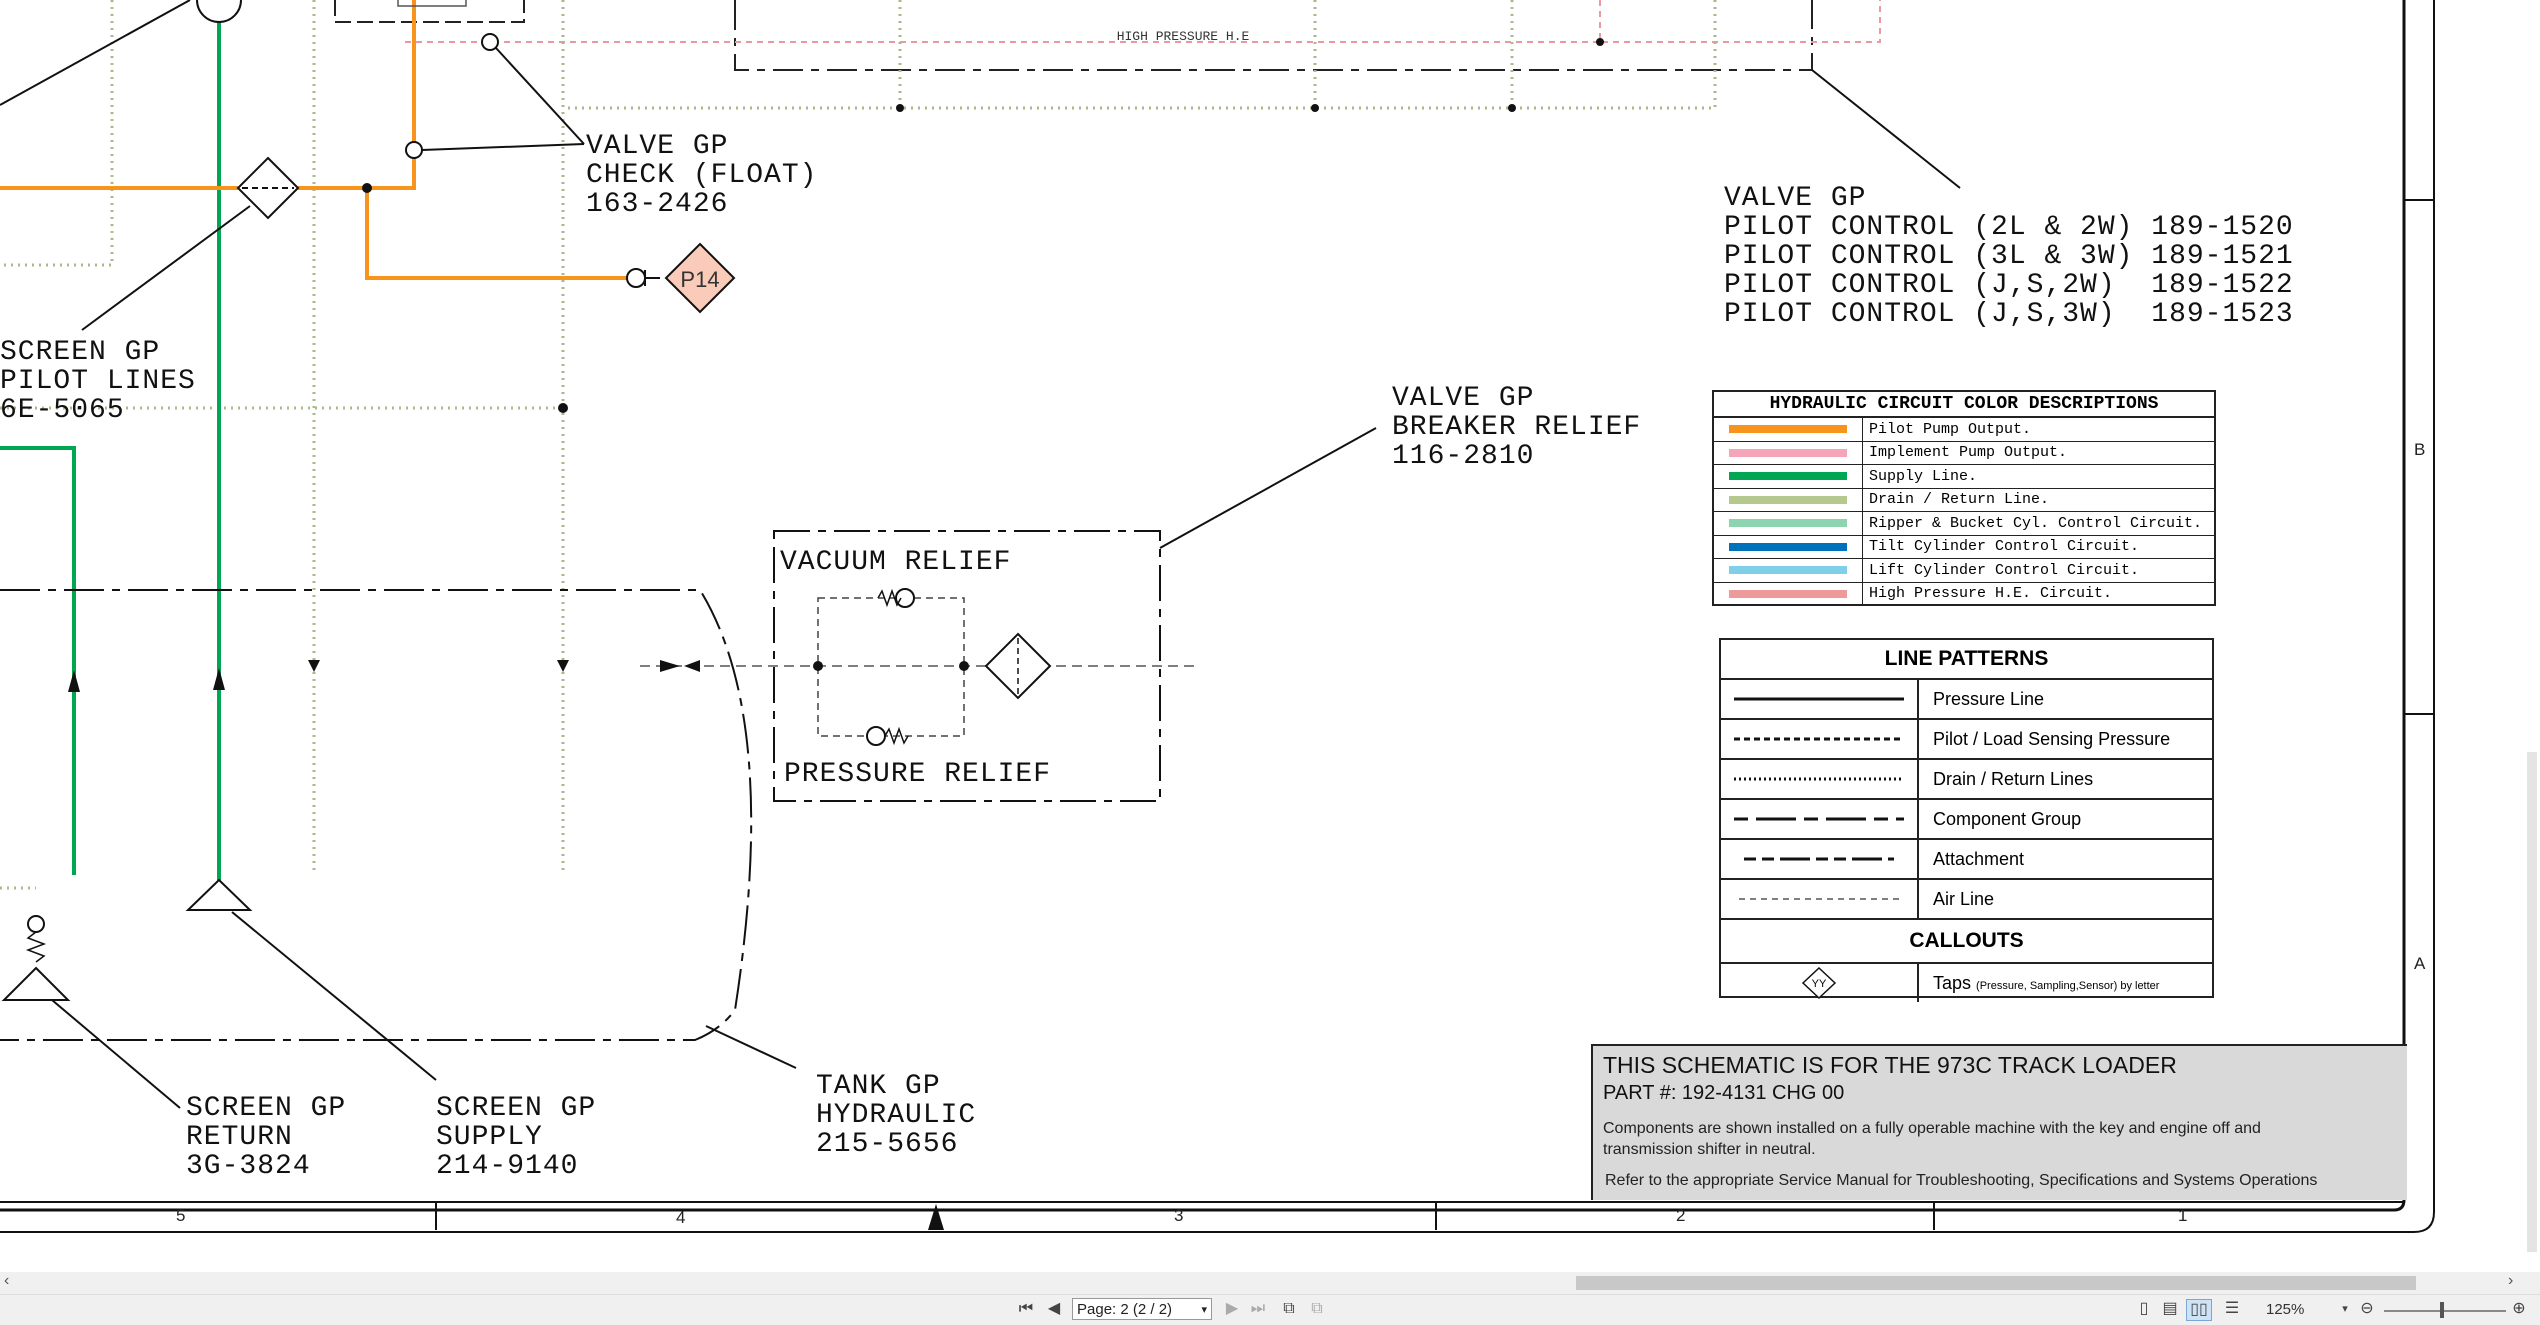  Describe the element at coordinates (2036, 523) in the screenshot. I see `color-legend-label: Ripper & Bucket Cyl. Control Circuit.` at that location.